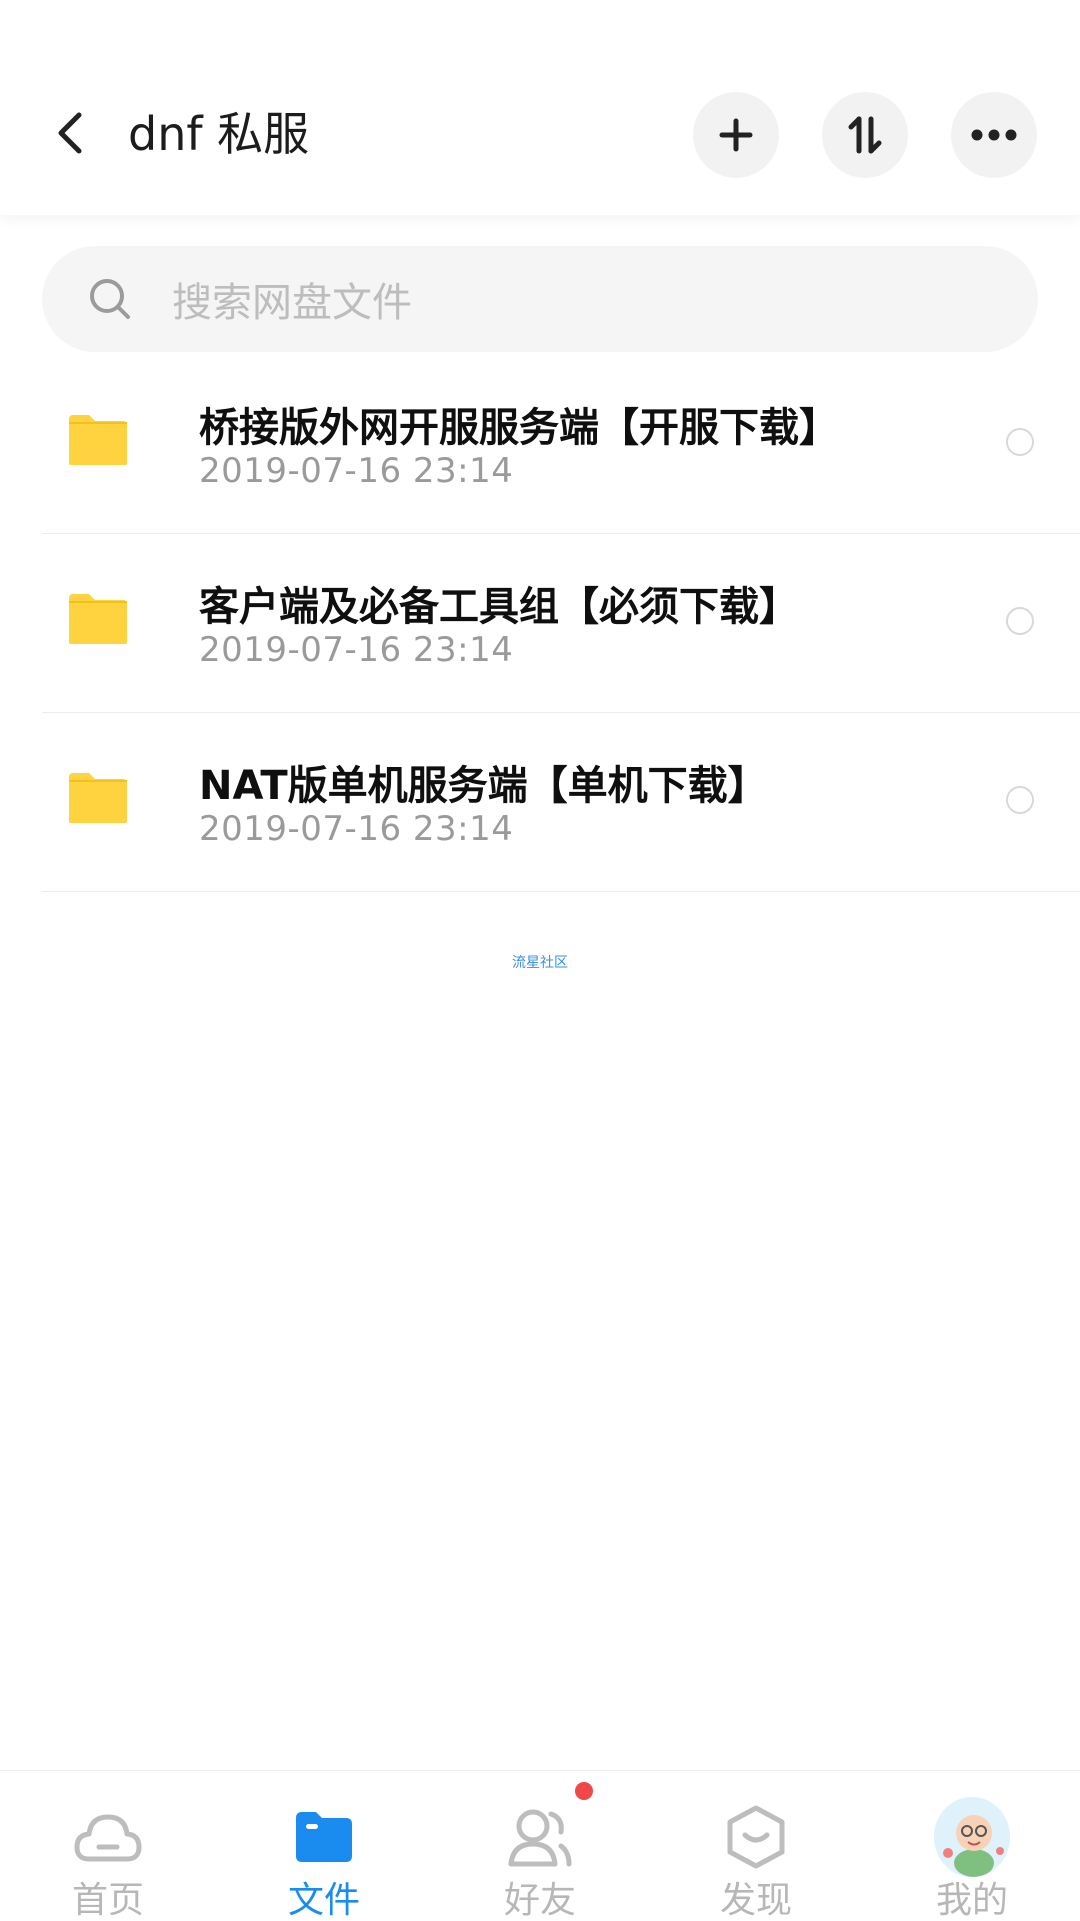 This screenshot has width=1080, height=1921. I want to click on plus-icon, so click(736, 135).